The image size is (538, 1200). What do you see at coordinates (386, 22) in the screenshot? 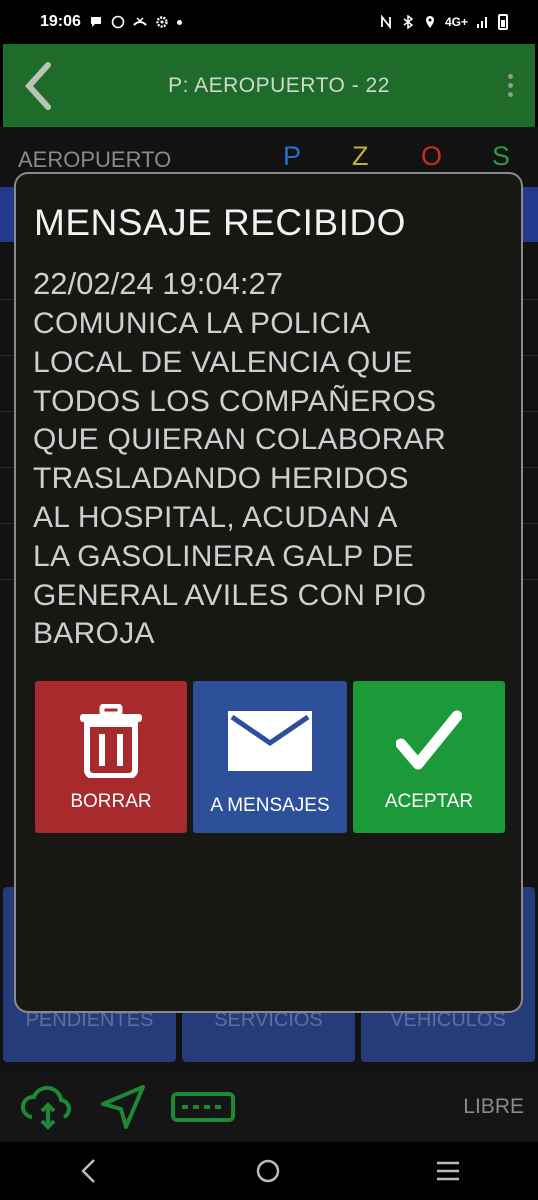
I see `nfc-icon` at bounding box center [386, 22].